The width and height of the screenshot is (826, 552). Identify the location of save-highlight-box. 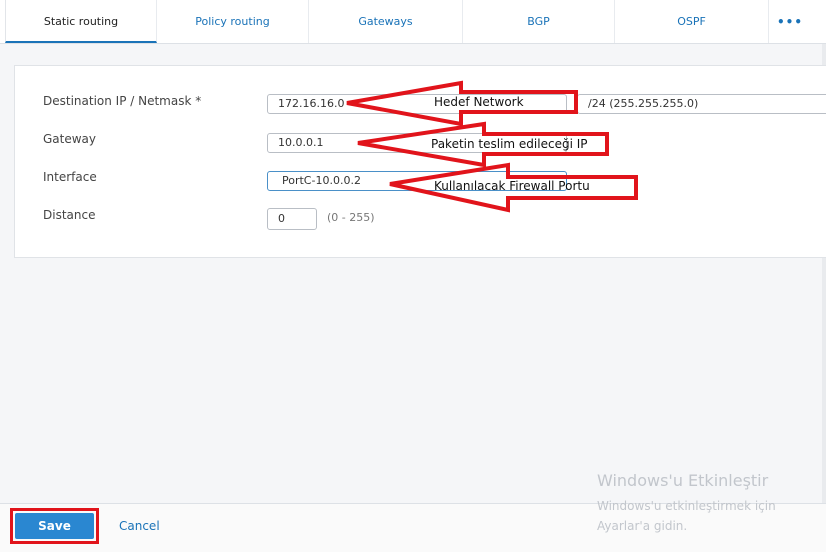
(54, 526).